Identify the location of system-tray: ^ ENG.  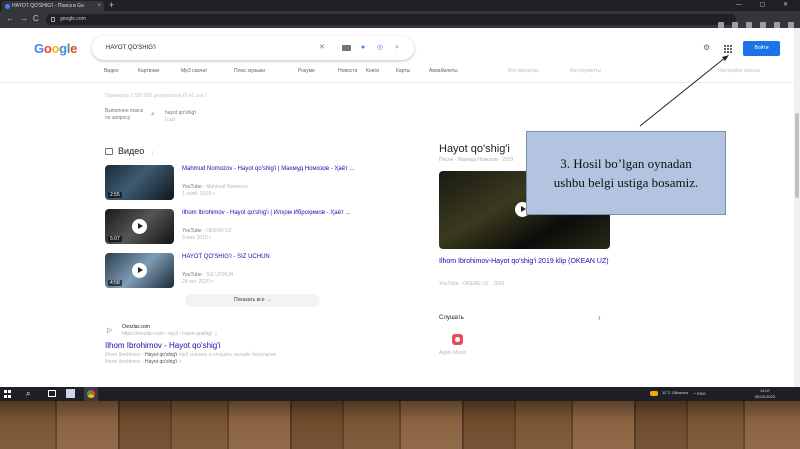
(700, 393).